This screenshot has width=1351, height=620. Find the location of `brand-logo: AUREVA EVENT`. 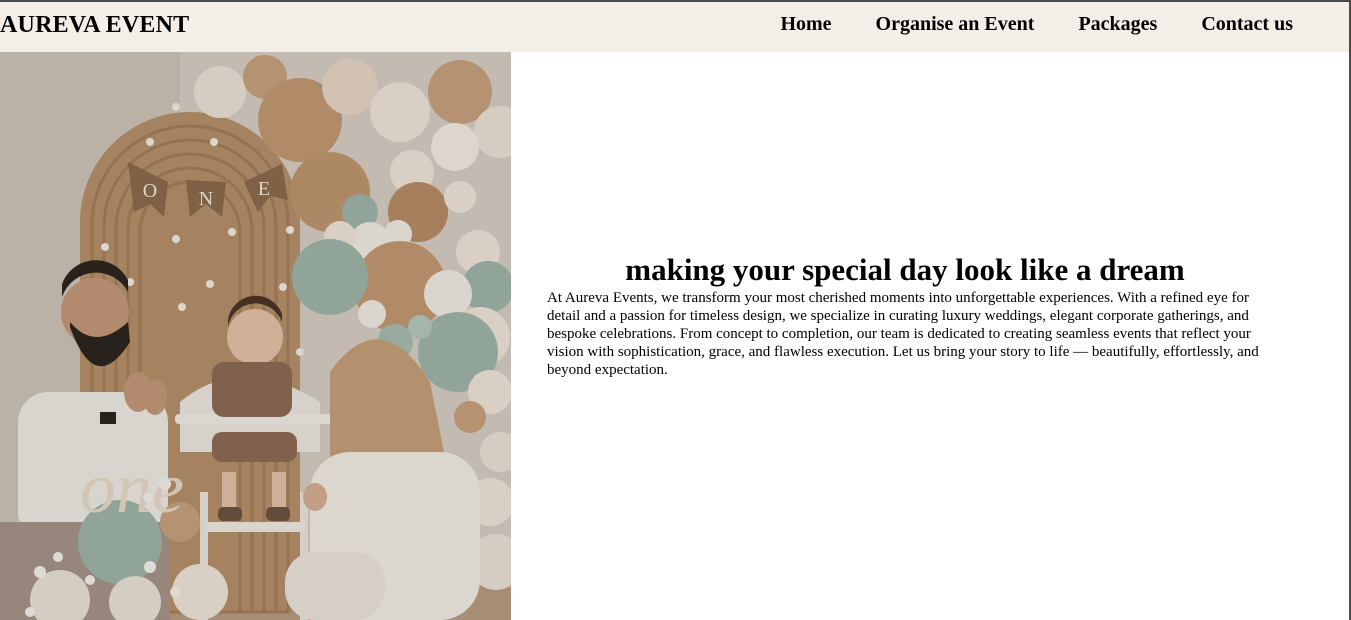

brand-logo: AUREVA EVENT is located at coordinates (94, 25).